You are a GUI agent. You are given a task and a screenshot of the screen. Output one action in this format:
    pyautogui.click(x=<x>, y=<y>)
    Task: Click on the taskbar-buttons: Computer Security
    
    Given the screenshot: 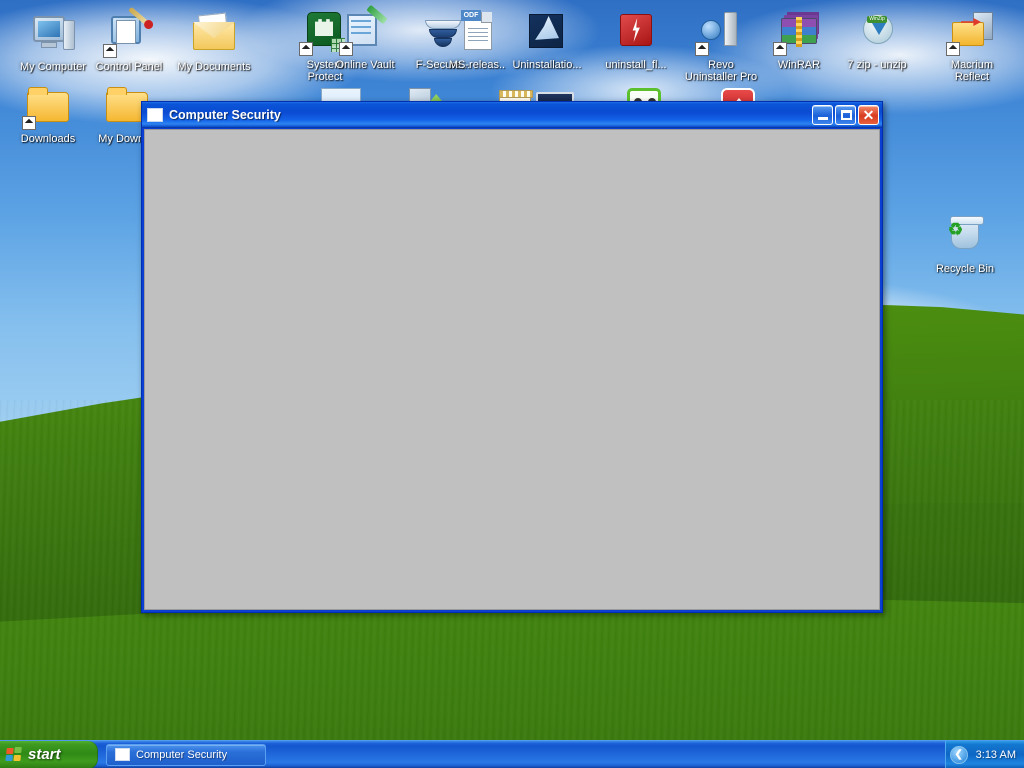 What is the action you would take?
    pyautogui.click(x=521, y=754)
    